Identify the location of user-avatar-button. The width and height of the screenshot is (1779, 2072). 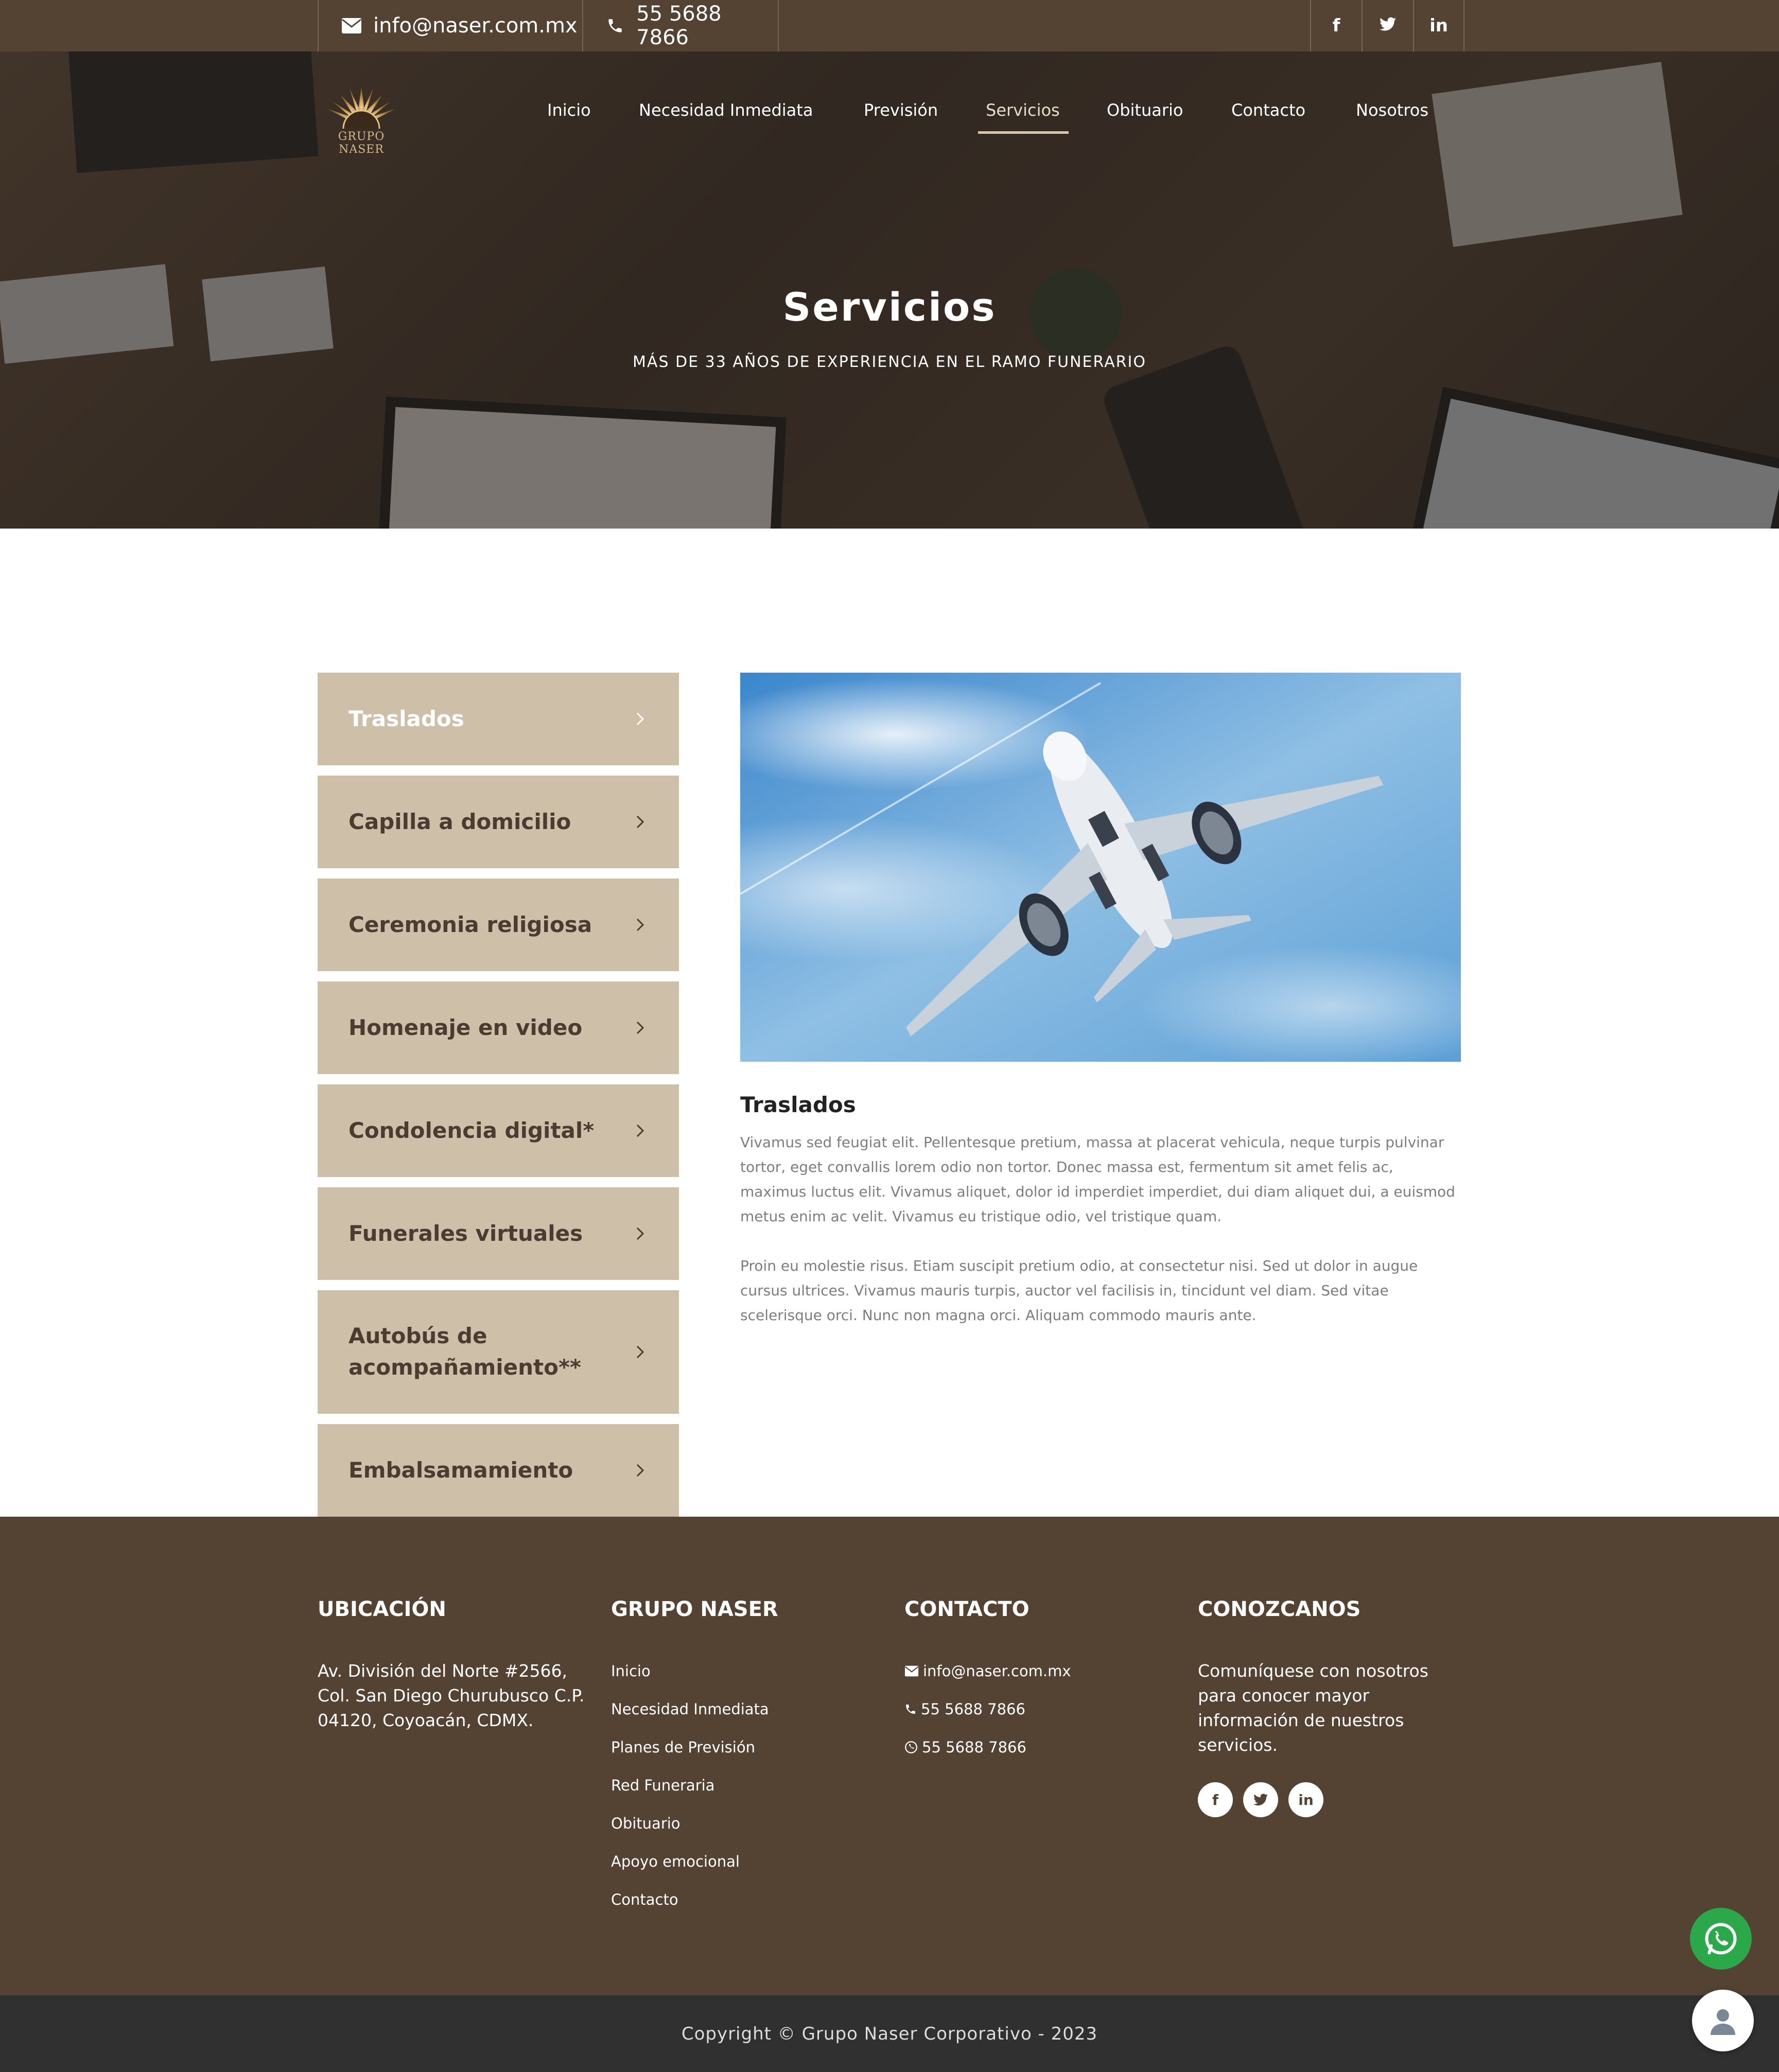
(1723, 2020).